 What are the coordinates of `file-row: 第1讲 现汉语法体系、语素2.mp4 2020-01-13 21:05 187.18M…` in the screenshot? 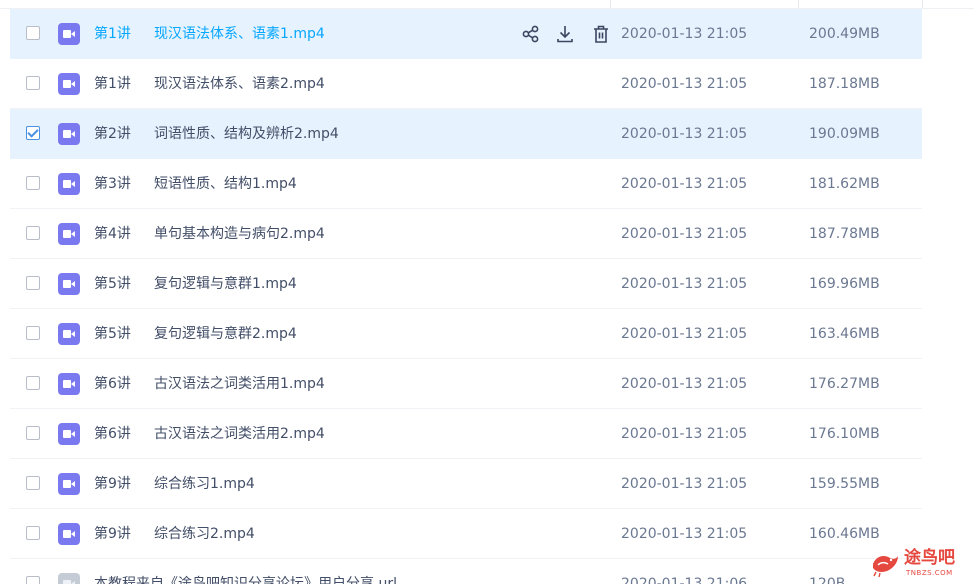 It's located at (466, 84).